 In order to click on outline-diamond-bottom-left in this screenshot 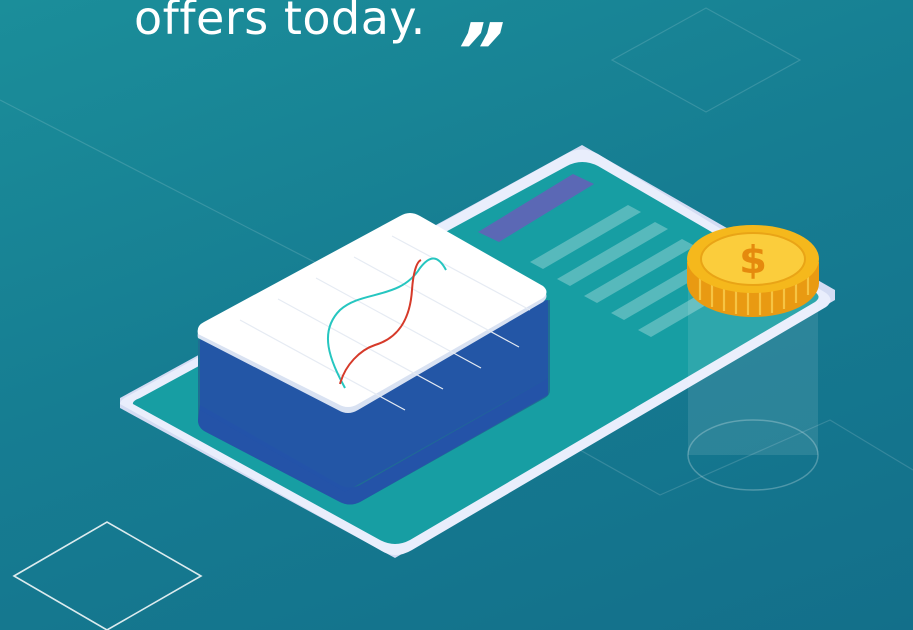, I will do `click(107, 575)`.